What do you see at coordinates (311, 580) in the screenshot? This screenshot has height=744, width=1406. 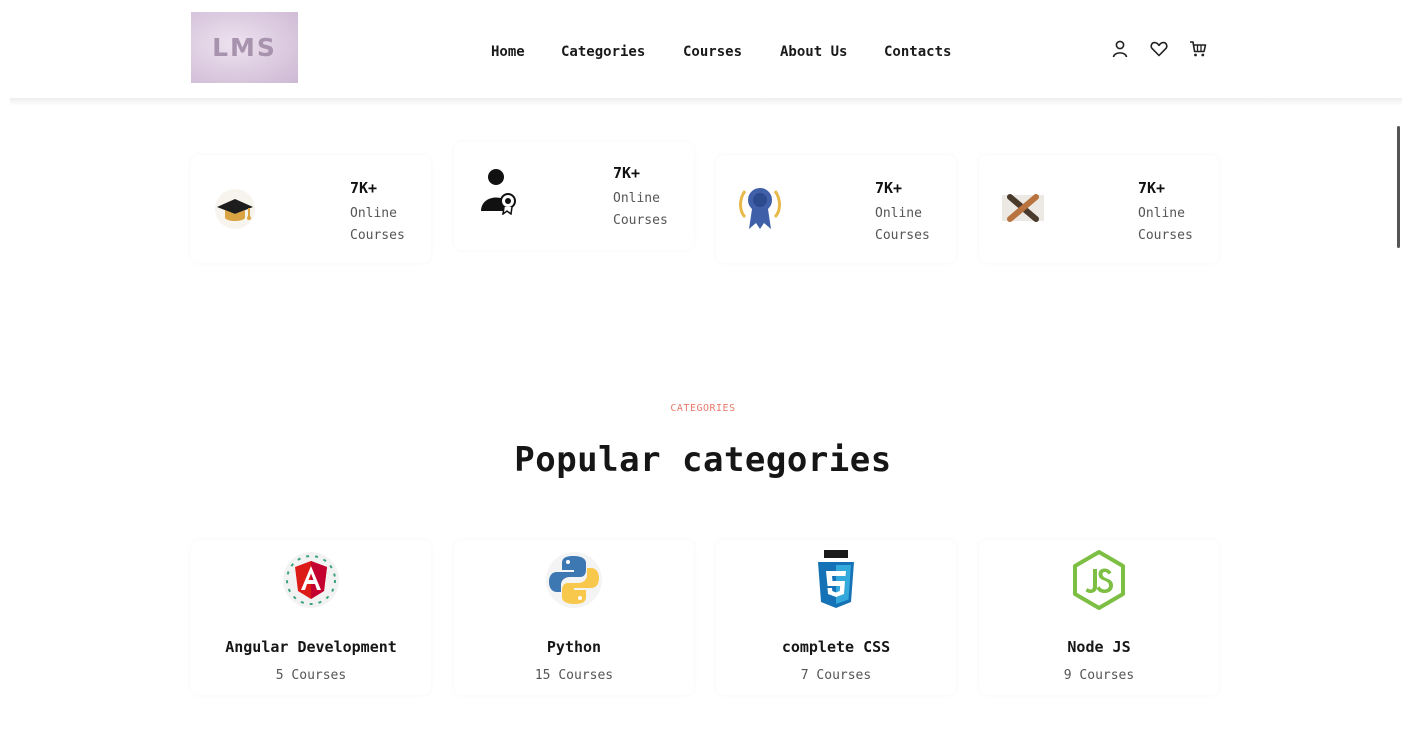 I see `angular-icon` at bounding box center [311, 580].